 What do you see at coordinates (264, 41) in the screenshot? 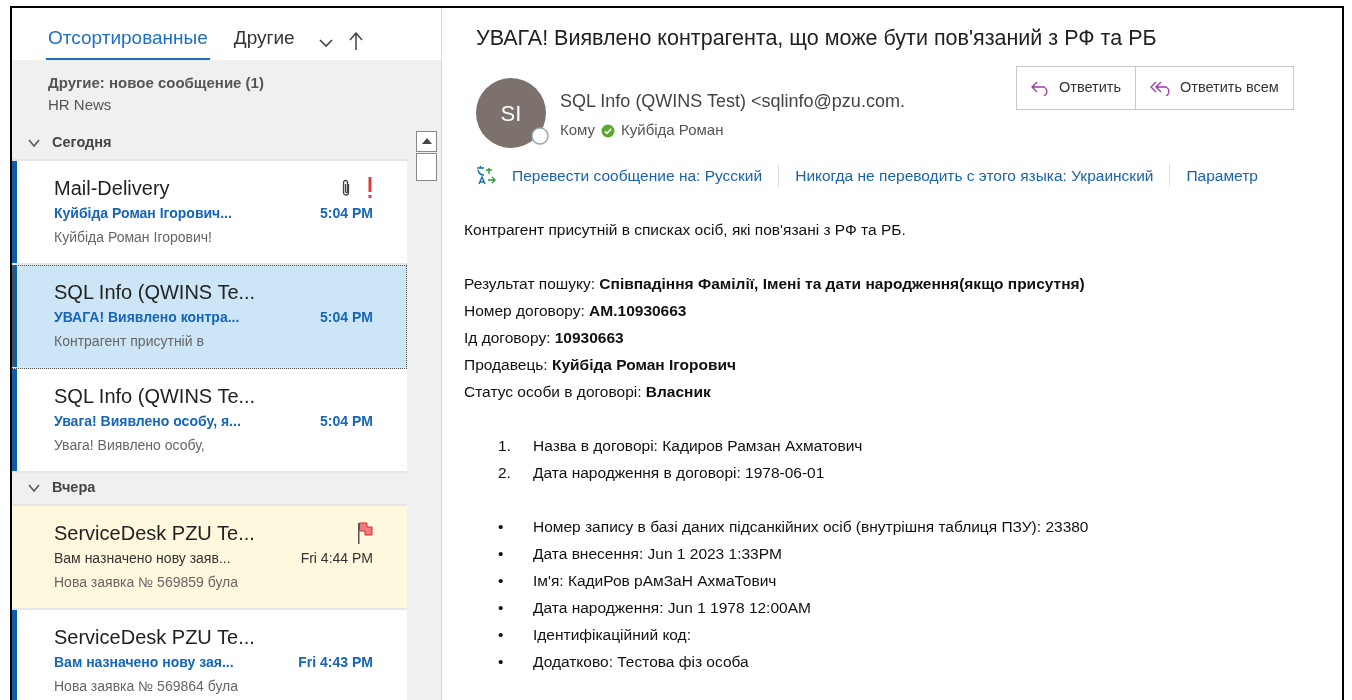
I see `tab: Другие` at bounding box center [264, 41].